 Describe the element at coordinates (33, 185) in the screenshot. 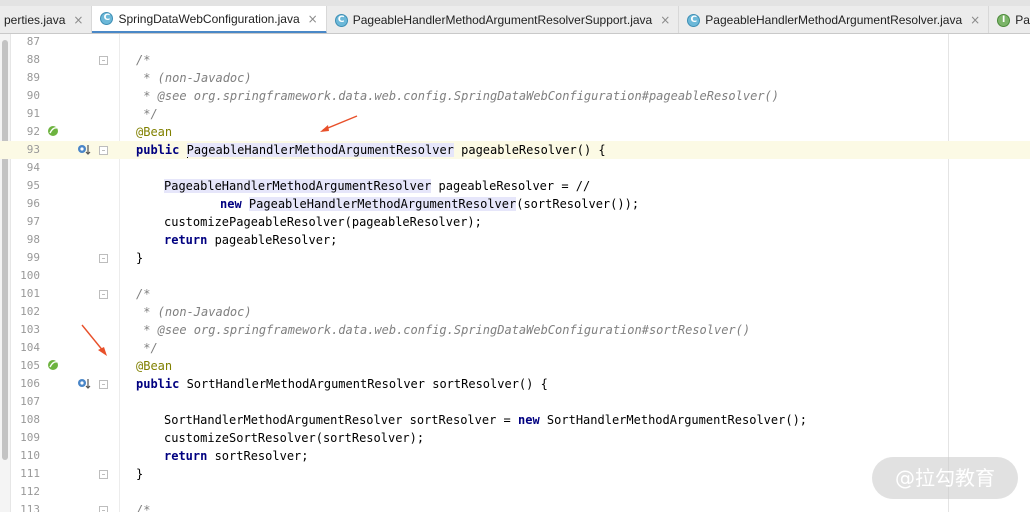

I see `line-number: 95` at that location.